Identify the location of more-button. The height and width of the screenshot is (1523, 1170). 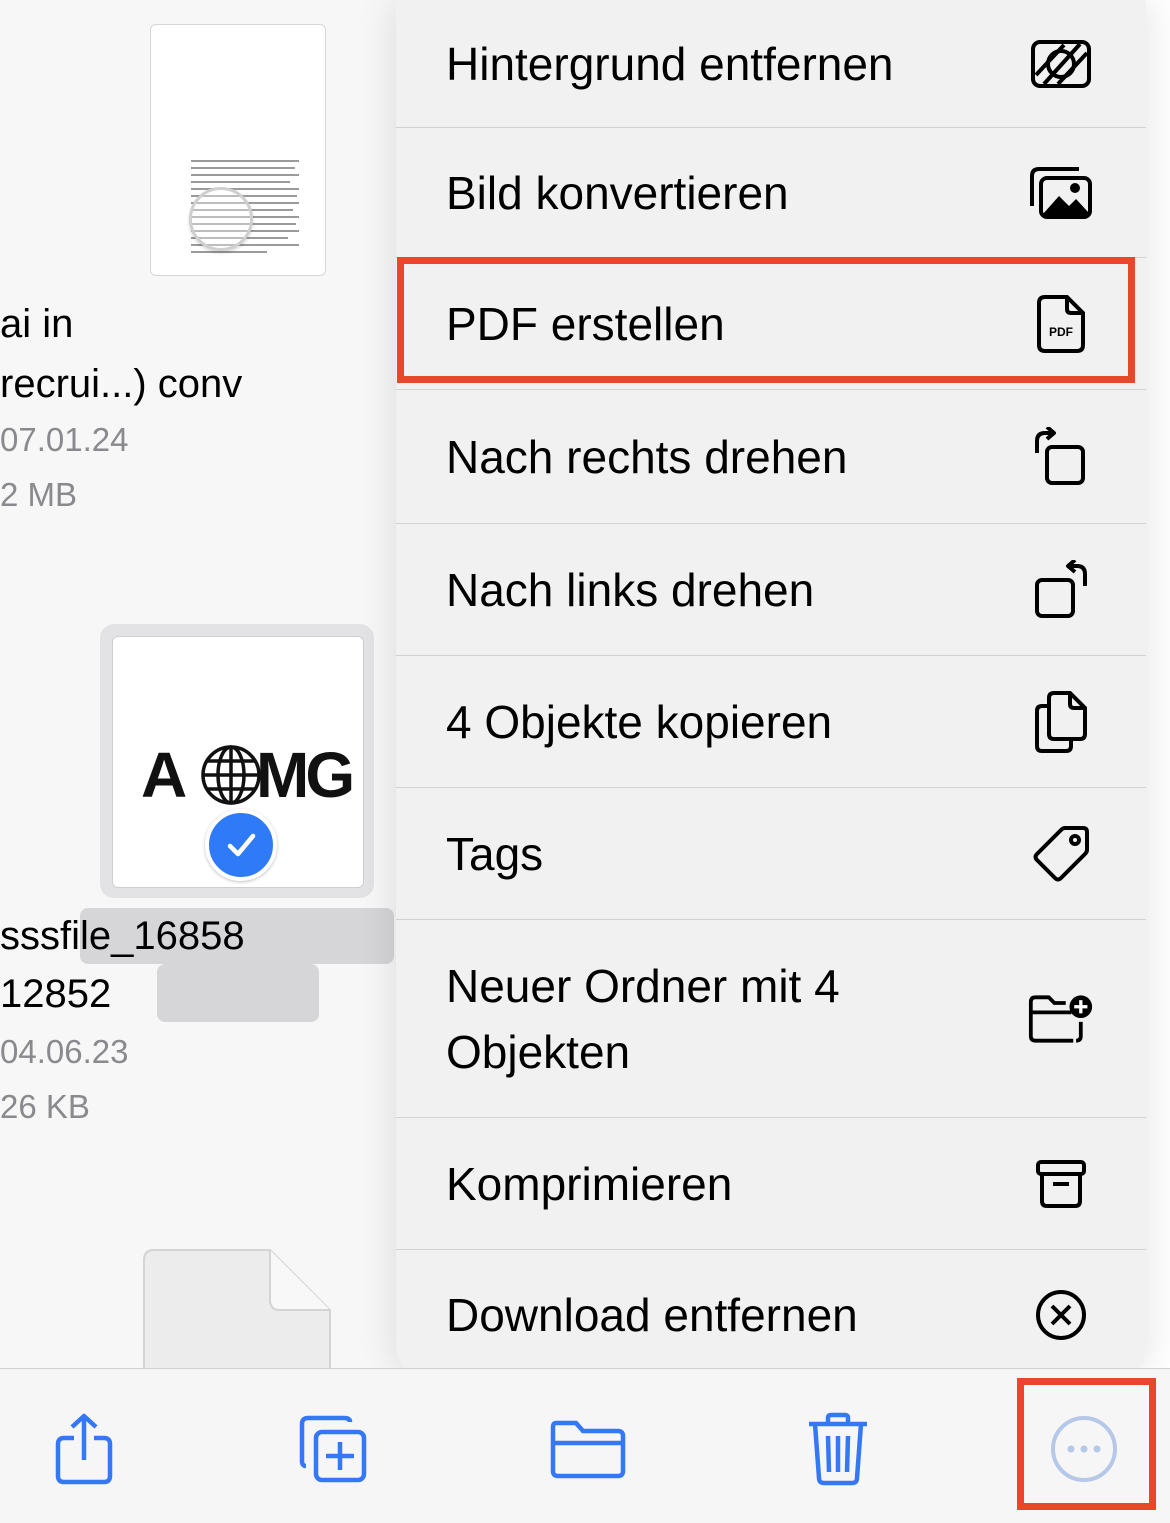
(1084, 1449).